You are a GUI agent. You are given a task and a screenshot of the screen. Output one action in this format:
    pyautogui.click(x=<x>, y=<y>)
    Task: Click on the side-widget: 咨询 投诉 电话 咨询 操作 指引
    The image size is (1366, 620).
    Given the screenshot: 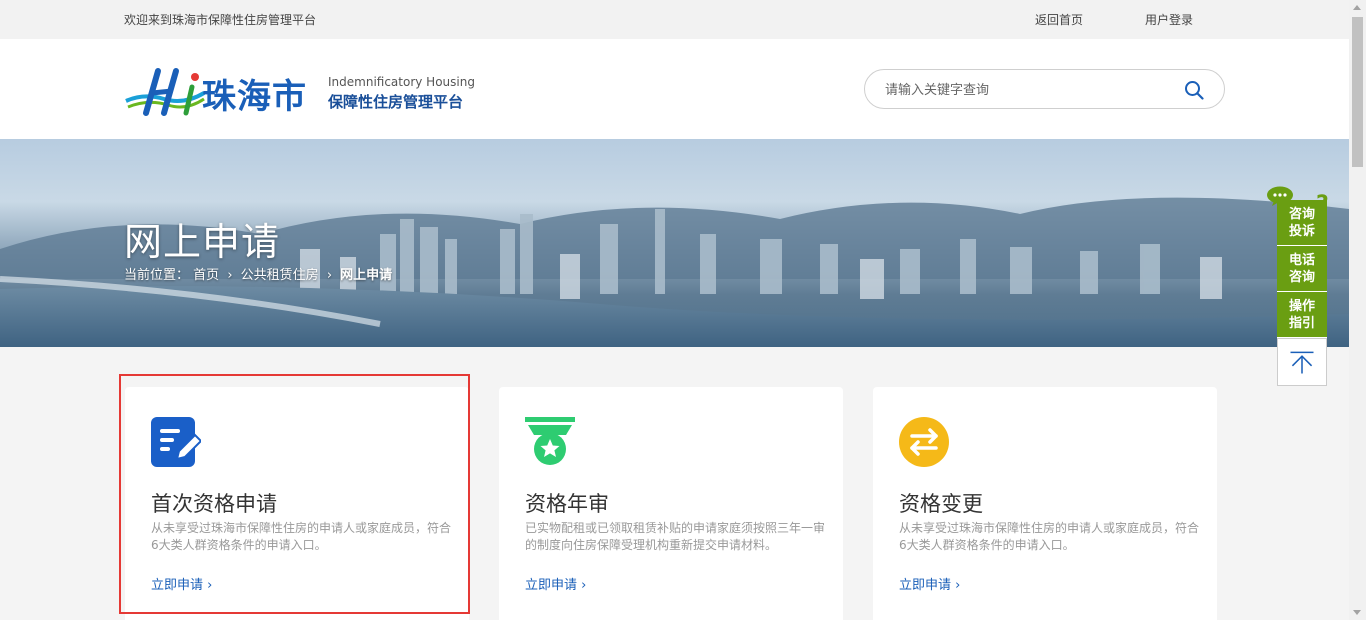 What is the action you would take?
    pyautogui.click(x=1302, y=293)
    